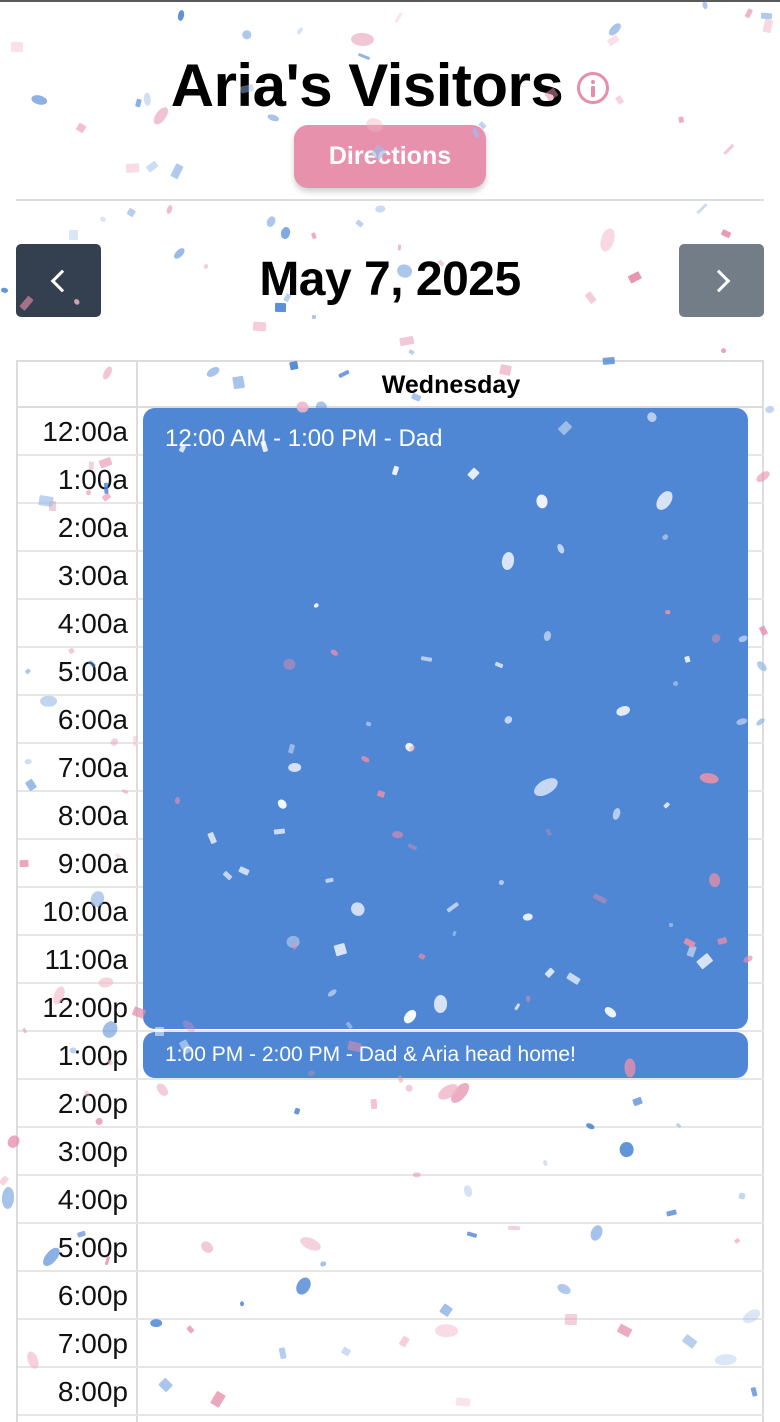 Image resolution: width=780 pixels, height=1422 pixels. I want to click on chevron-right-icon, so click(718, 280).